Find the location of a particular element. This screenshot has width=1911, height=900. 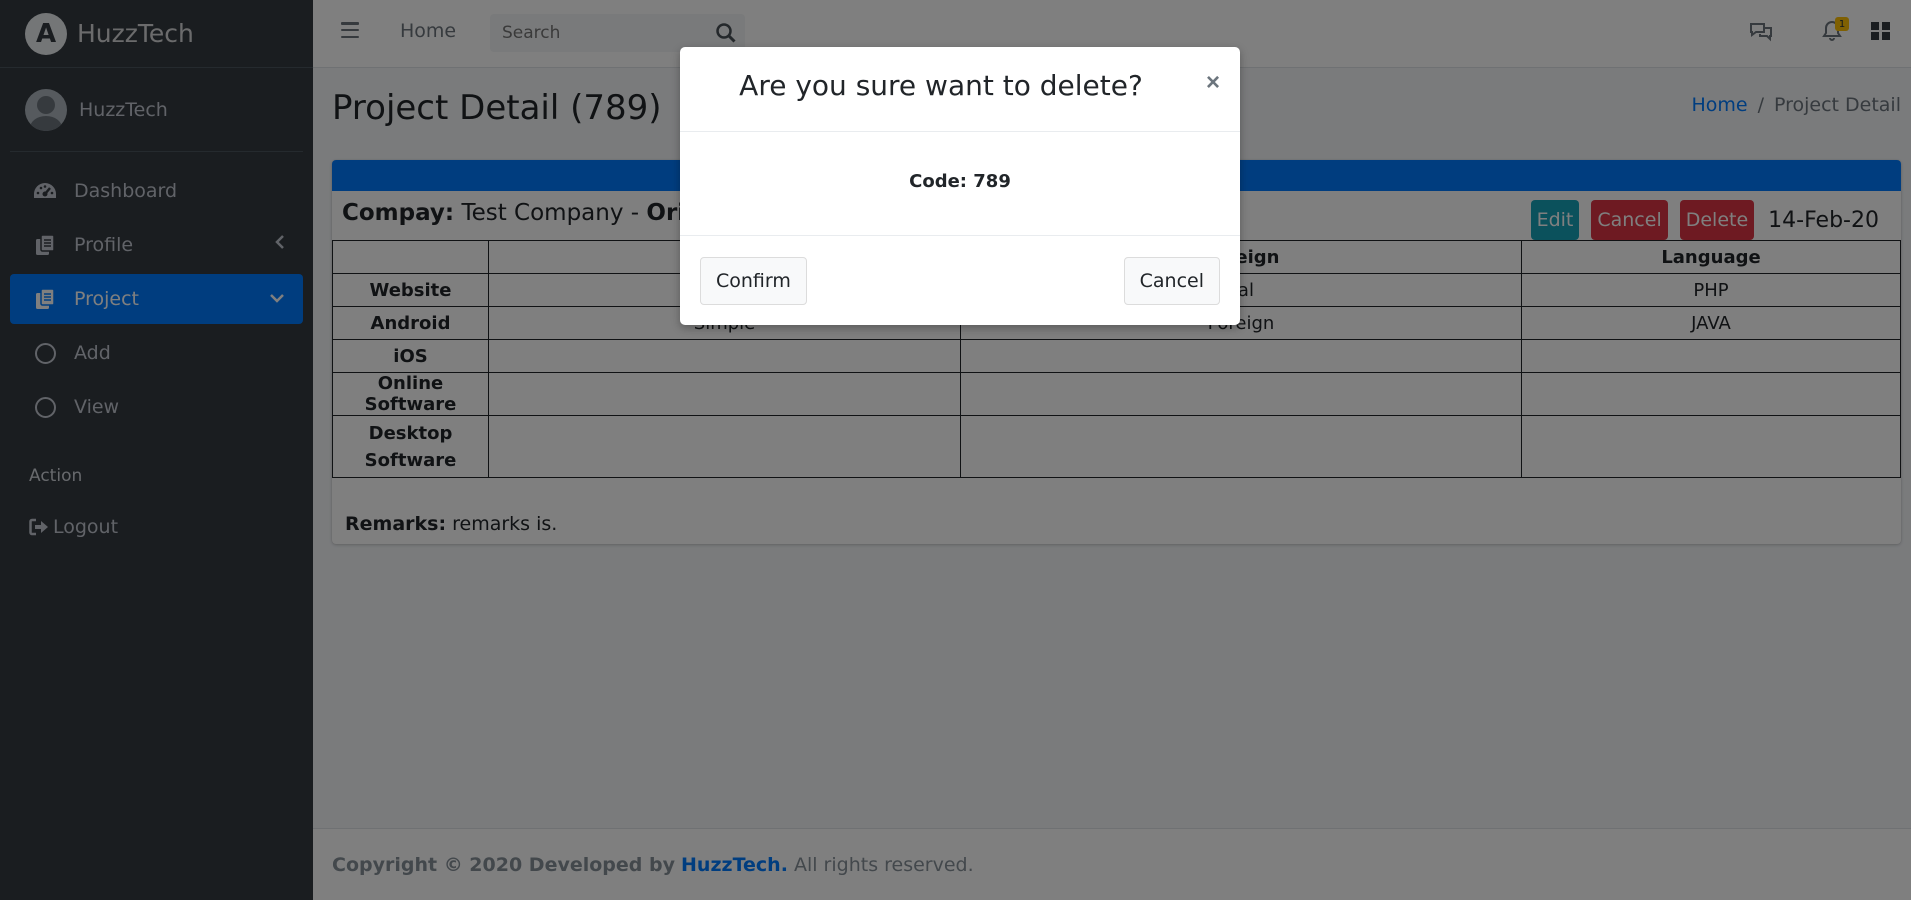

modal-cancel-button: Cancel is located at coordinates (1171, 281).